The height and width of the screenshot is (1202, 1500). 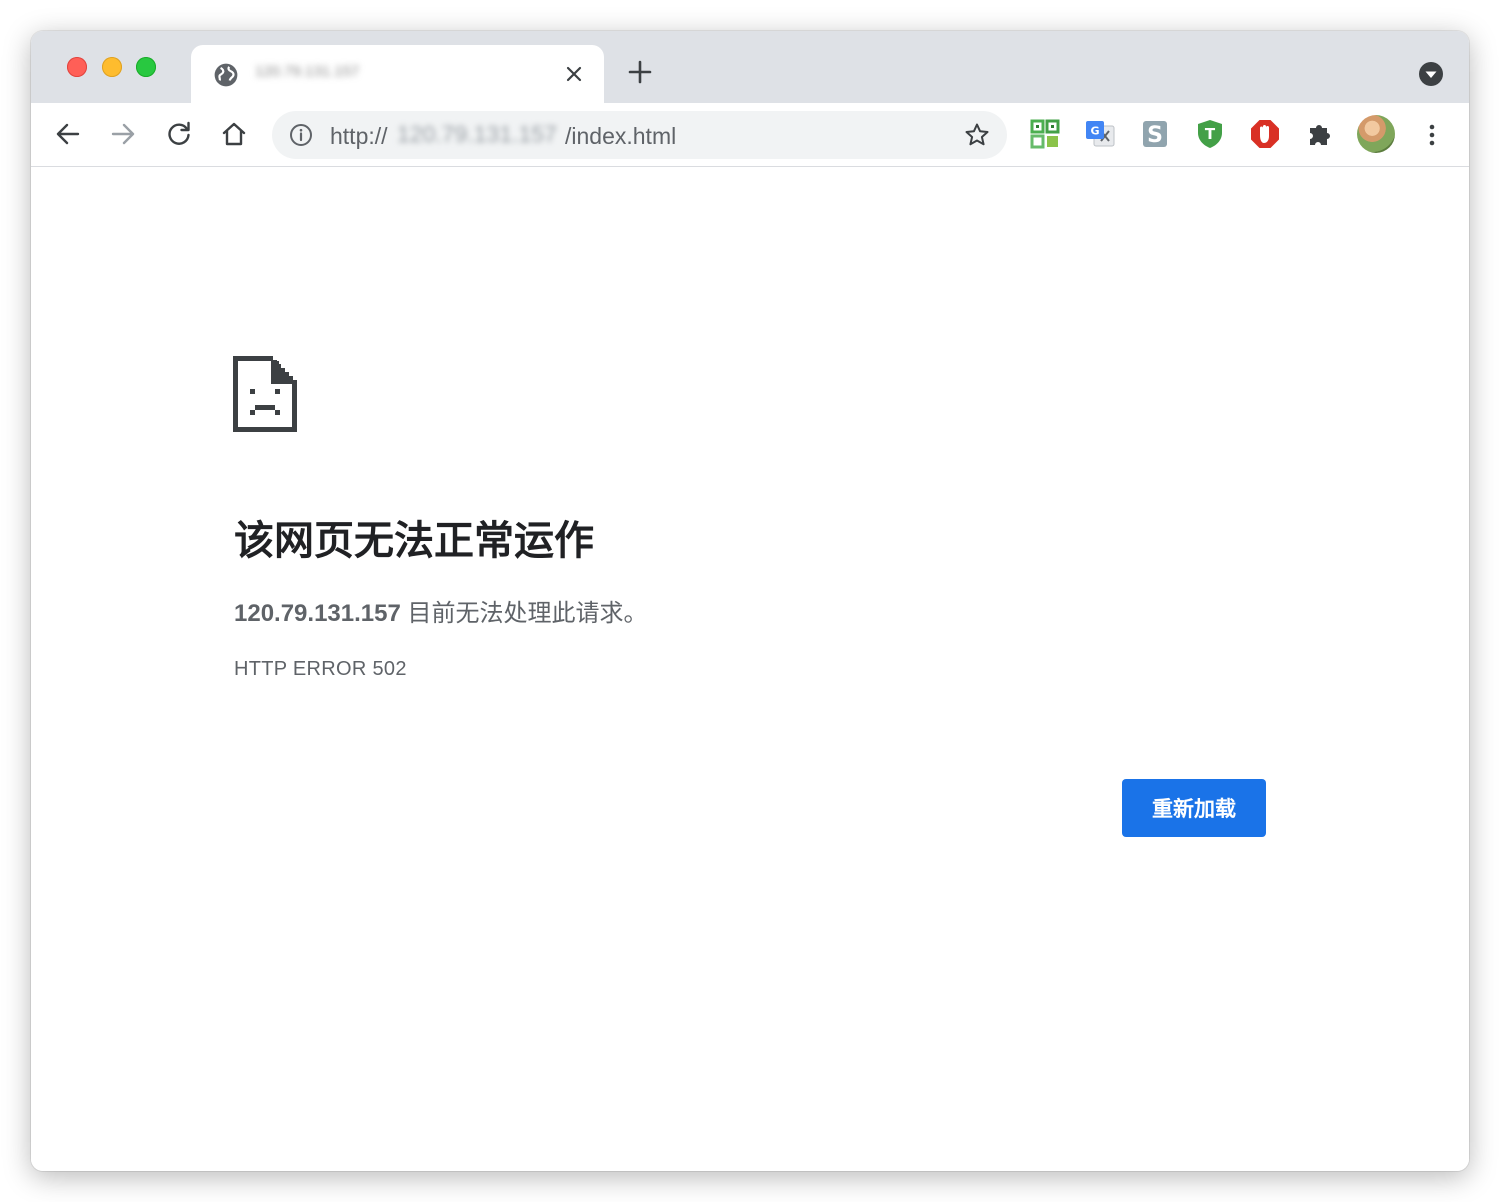 What do you see at coordinates (112, 67) in the screenshot?
I see `minimize-window-button` at bounding box center [112, 67].